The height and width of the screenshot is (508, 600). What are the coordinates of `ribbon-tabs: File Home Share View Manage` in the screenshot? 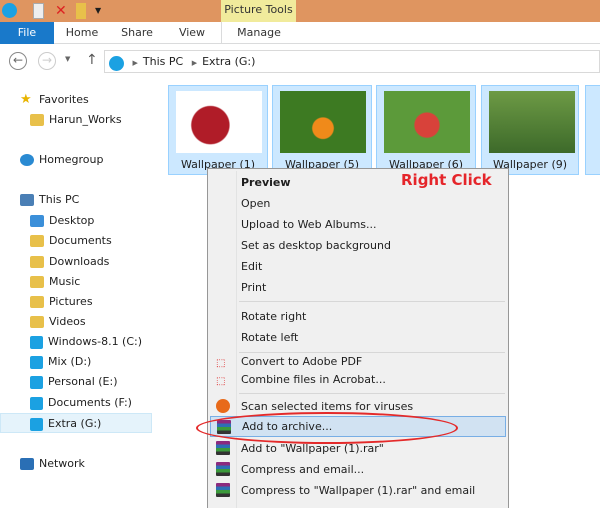 It's located at (300, 33).